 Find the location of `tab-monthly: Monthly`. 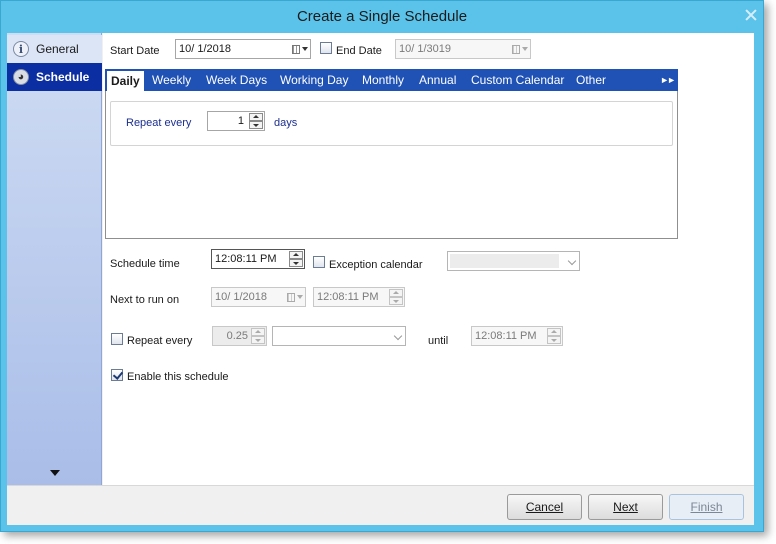

tab-monthly: Monthly is located at coordinates (383, 80).